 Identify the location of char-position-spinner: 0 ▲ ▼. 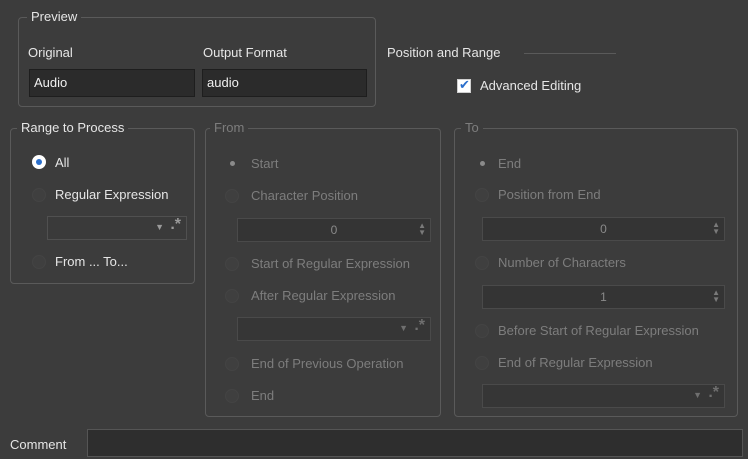
(334, 230).